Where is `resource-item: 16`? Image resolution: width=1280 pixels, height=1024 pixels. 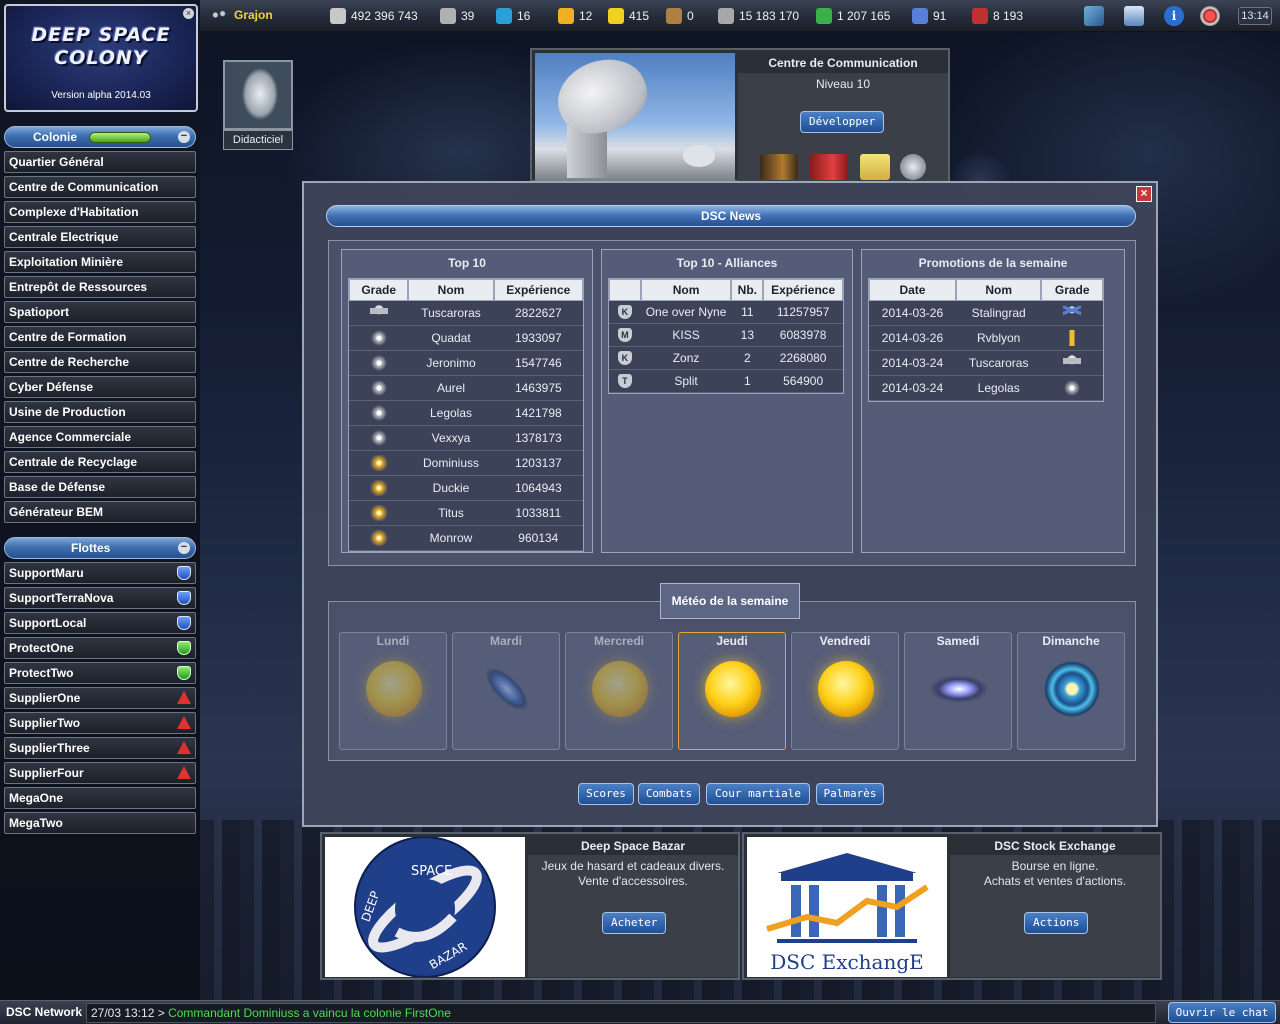 resource-item: 16 is located at coordinates (513, 16).